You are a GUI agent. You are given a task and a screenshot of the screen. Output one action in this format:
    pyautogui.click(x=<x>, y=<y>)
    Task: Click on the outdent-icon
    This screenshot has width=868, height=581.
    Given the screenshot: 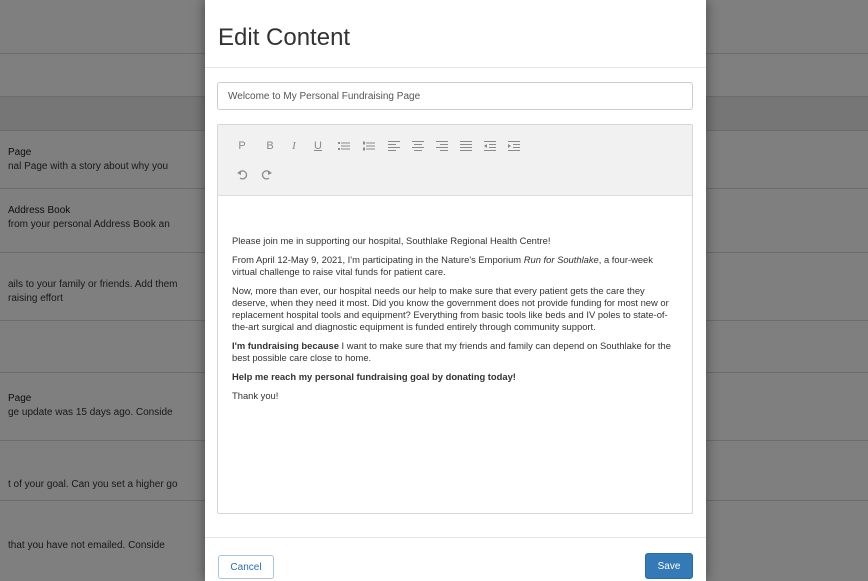 What is the action you would take?
    pyautogui.click(x=490, y=146)
    